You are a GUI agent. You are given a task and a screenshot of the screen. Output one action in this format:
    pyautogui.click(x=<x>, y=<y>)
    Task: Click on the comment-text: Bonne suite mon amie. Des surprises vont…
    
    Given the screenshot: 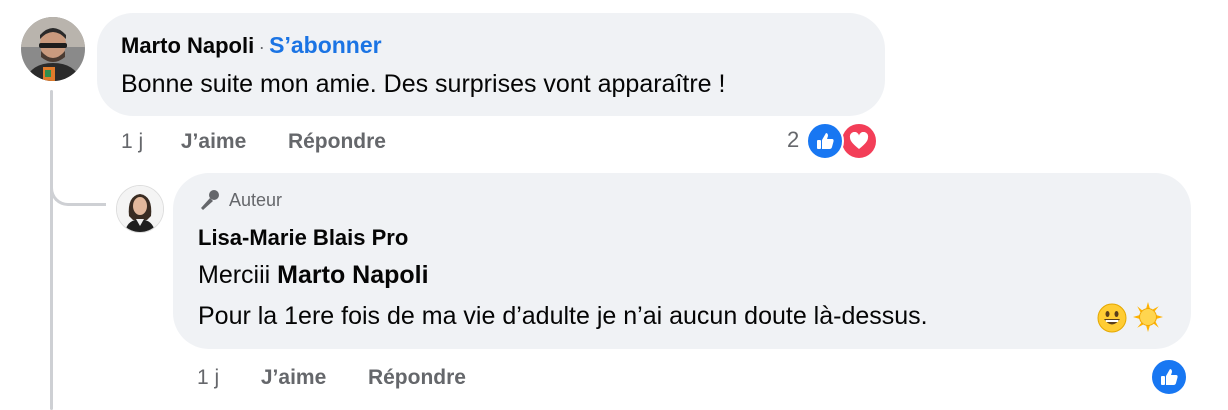 What is the action you would take?
    pyautogui.click(x=423, y=84)
    